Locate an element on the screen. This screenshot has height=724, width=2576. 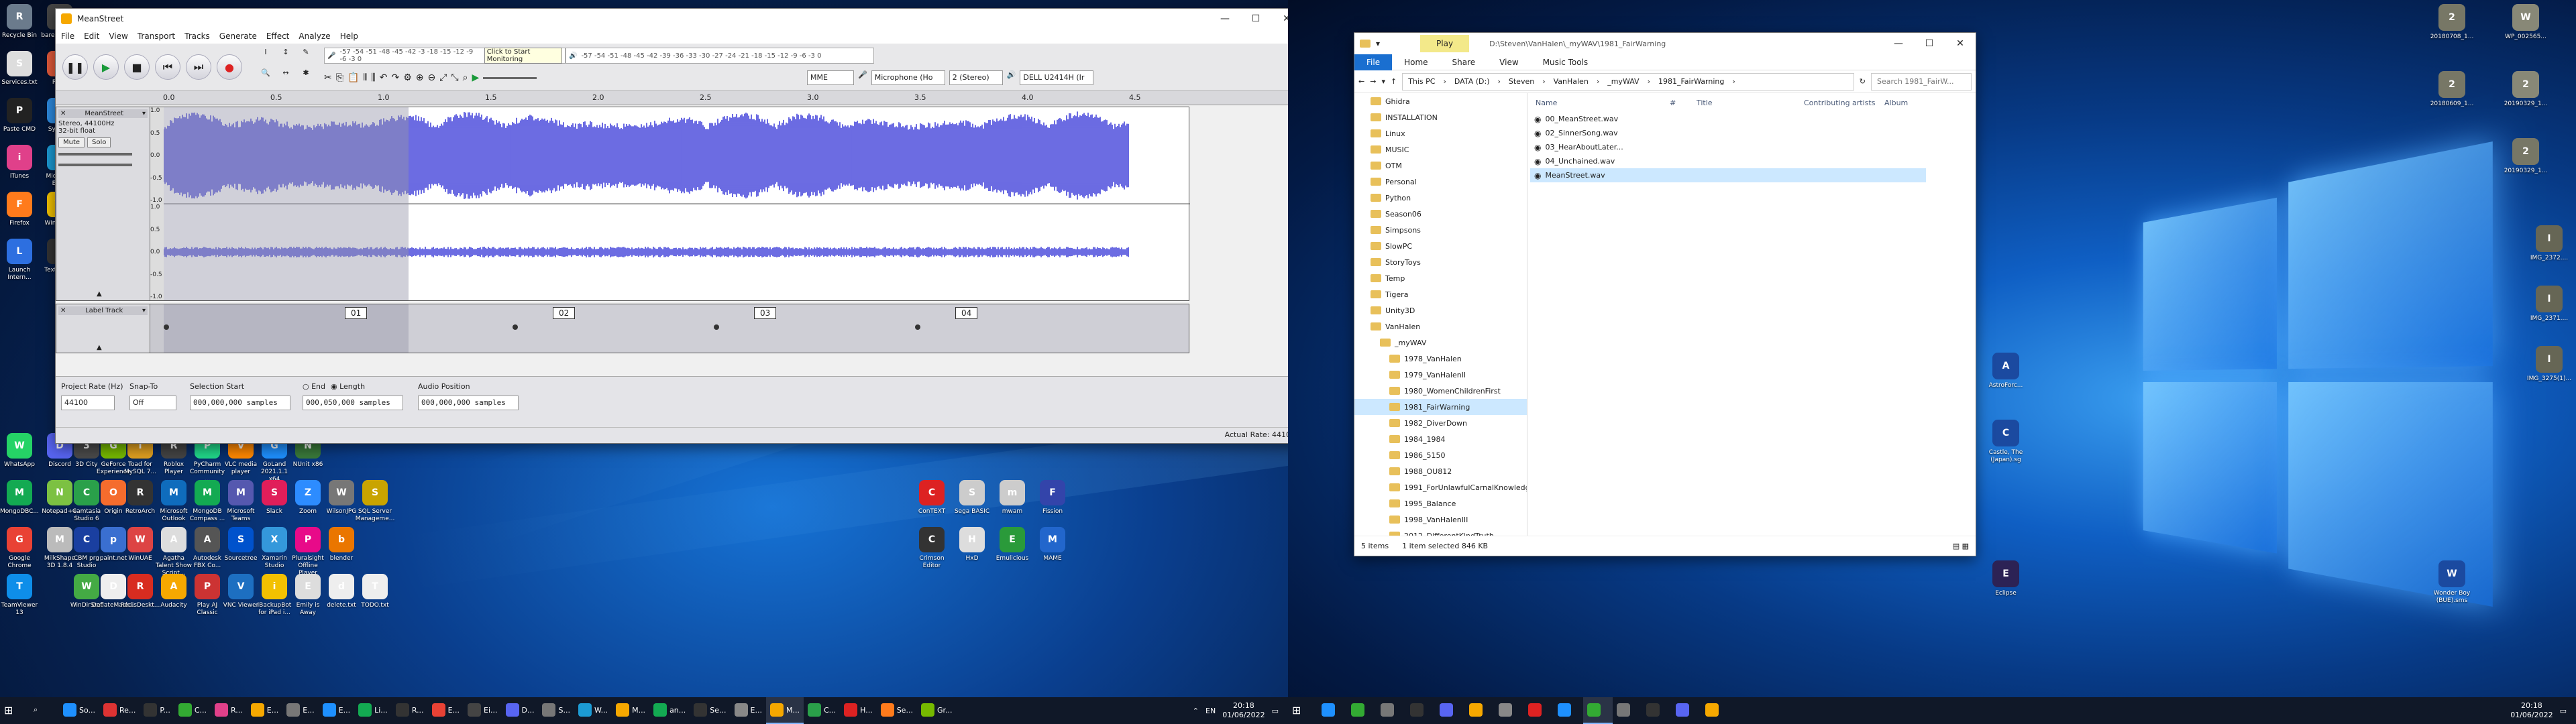
play-context-tab: Play is located at coordinates (1444, 43).